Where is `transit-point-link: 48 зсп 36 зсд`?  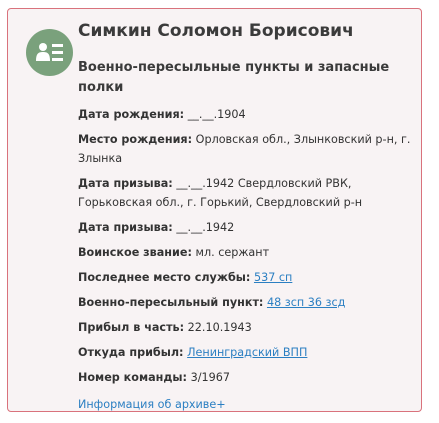
transit-point-link: 48 зсп 36 зсд is located at coordinates (306, 302).